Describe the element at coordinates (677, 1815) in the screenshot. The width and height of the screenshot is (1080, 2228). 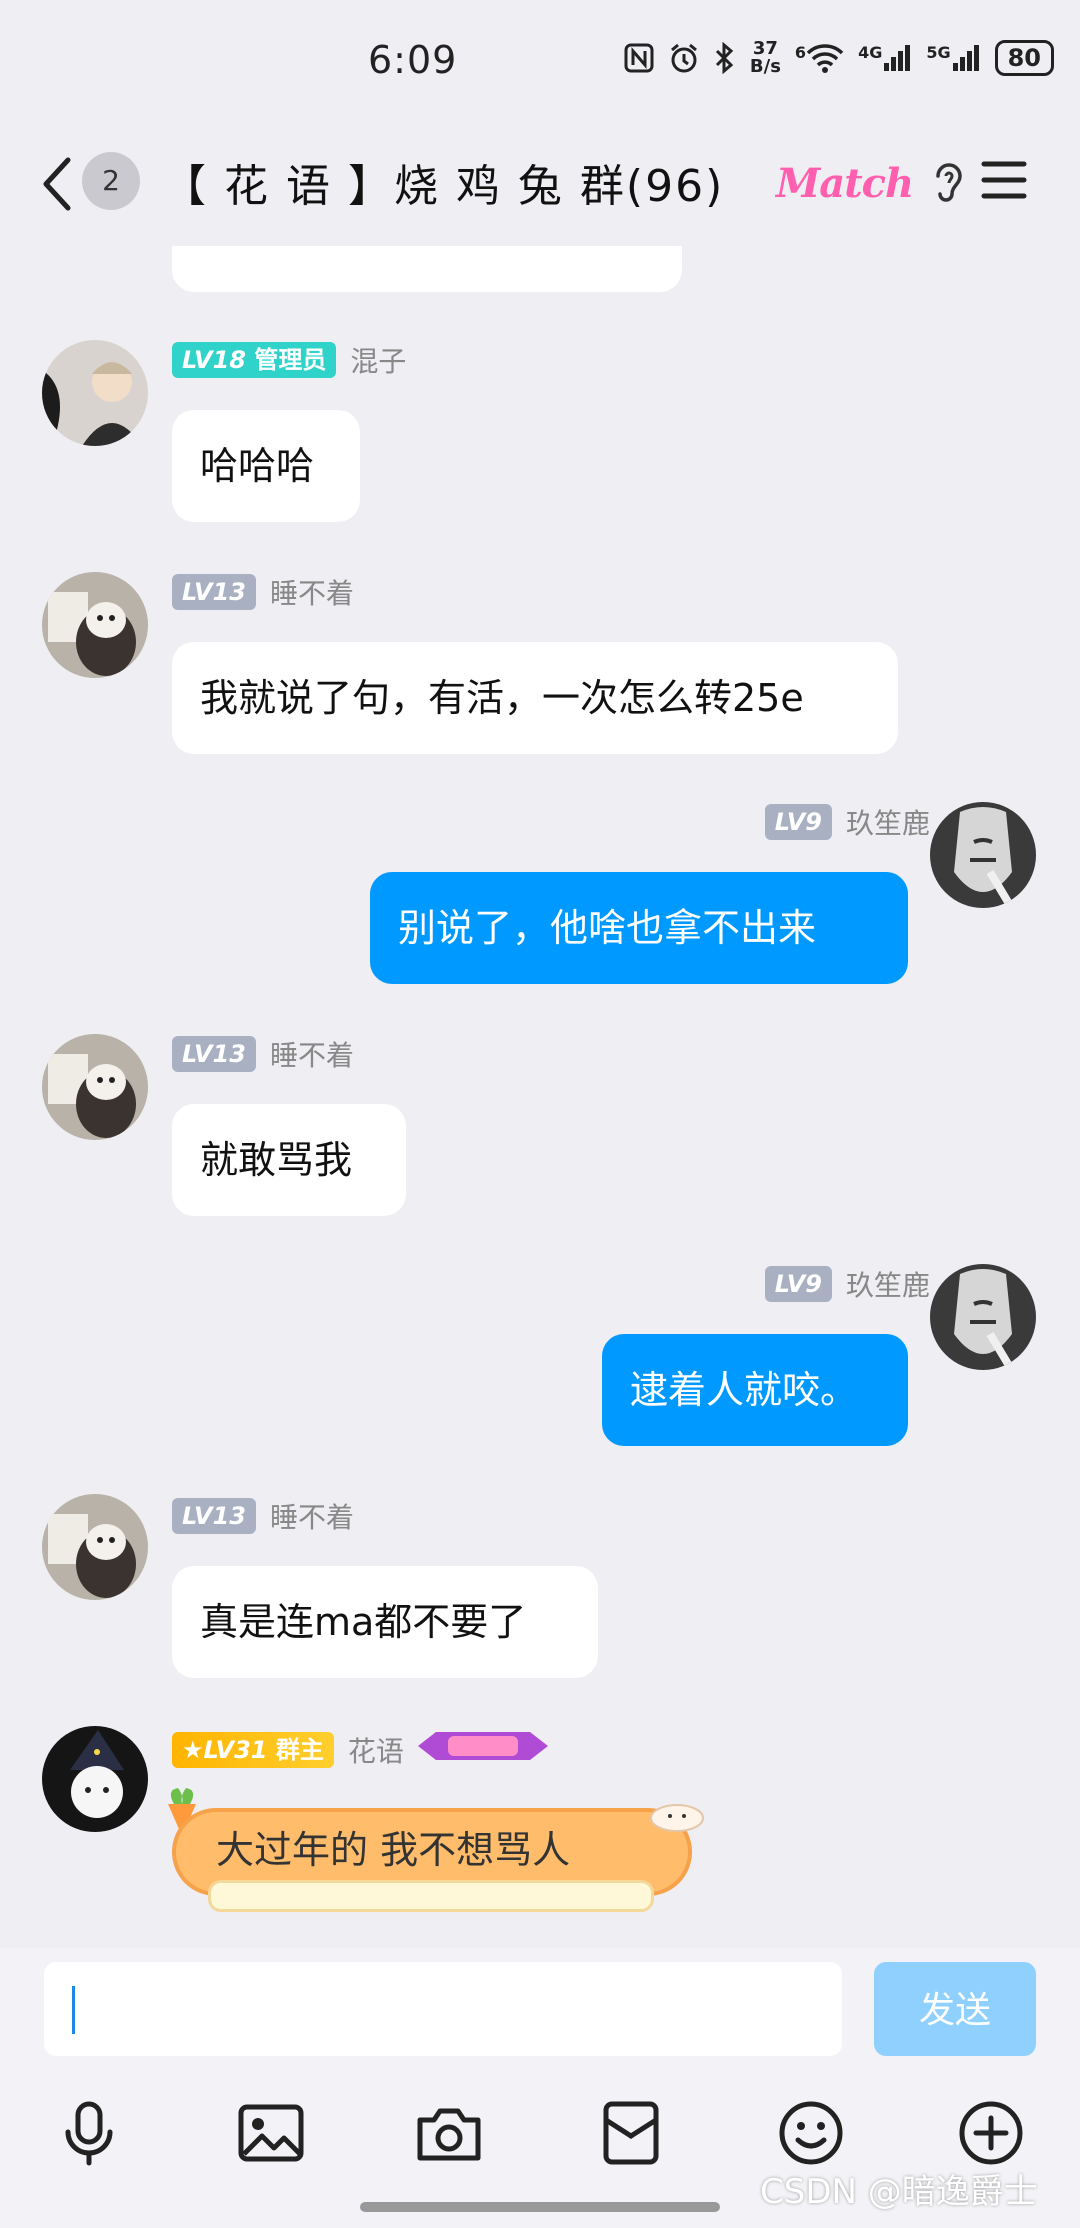
I see `bunny-icon` at that location.